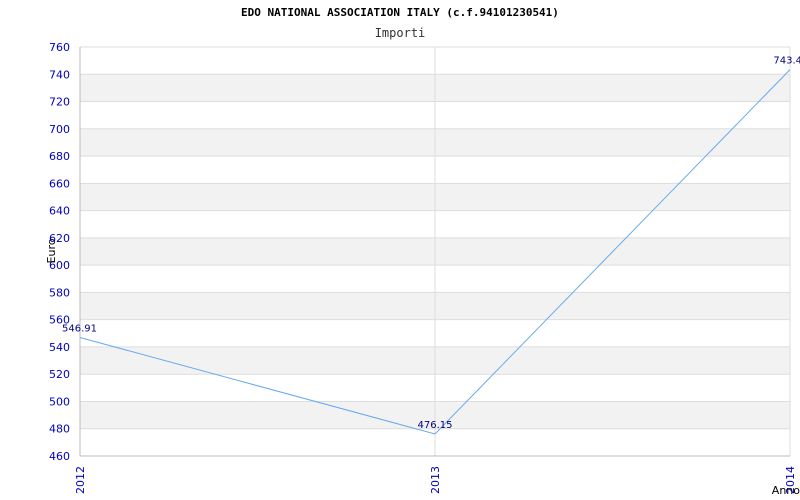  I want to click on x-axis-ticks: 2012 2013 2014, so click(435, 480).